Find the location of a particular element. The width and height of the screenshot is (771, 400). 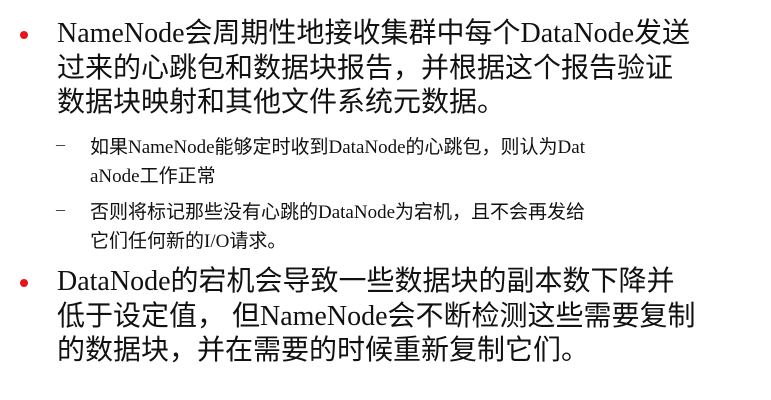

text-line: 过来的心跳包和数据块报告，并根据这个报告验证 is located at coordinates (365, 68).